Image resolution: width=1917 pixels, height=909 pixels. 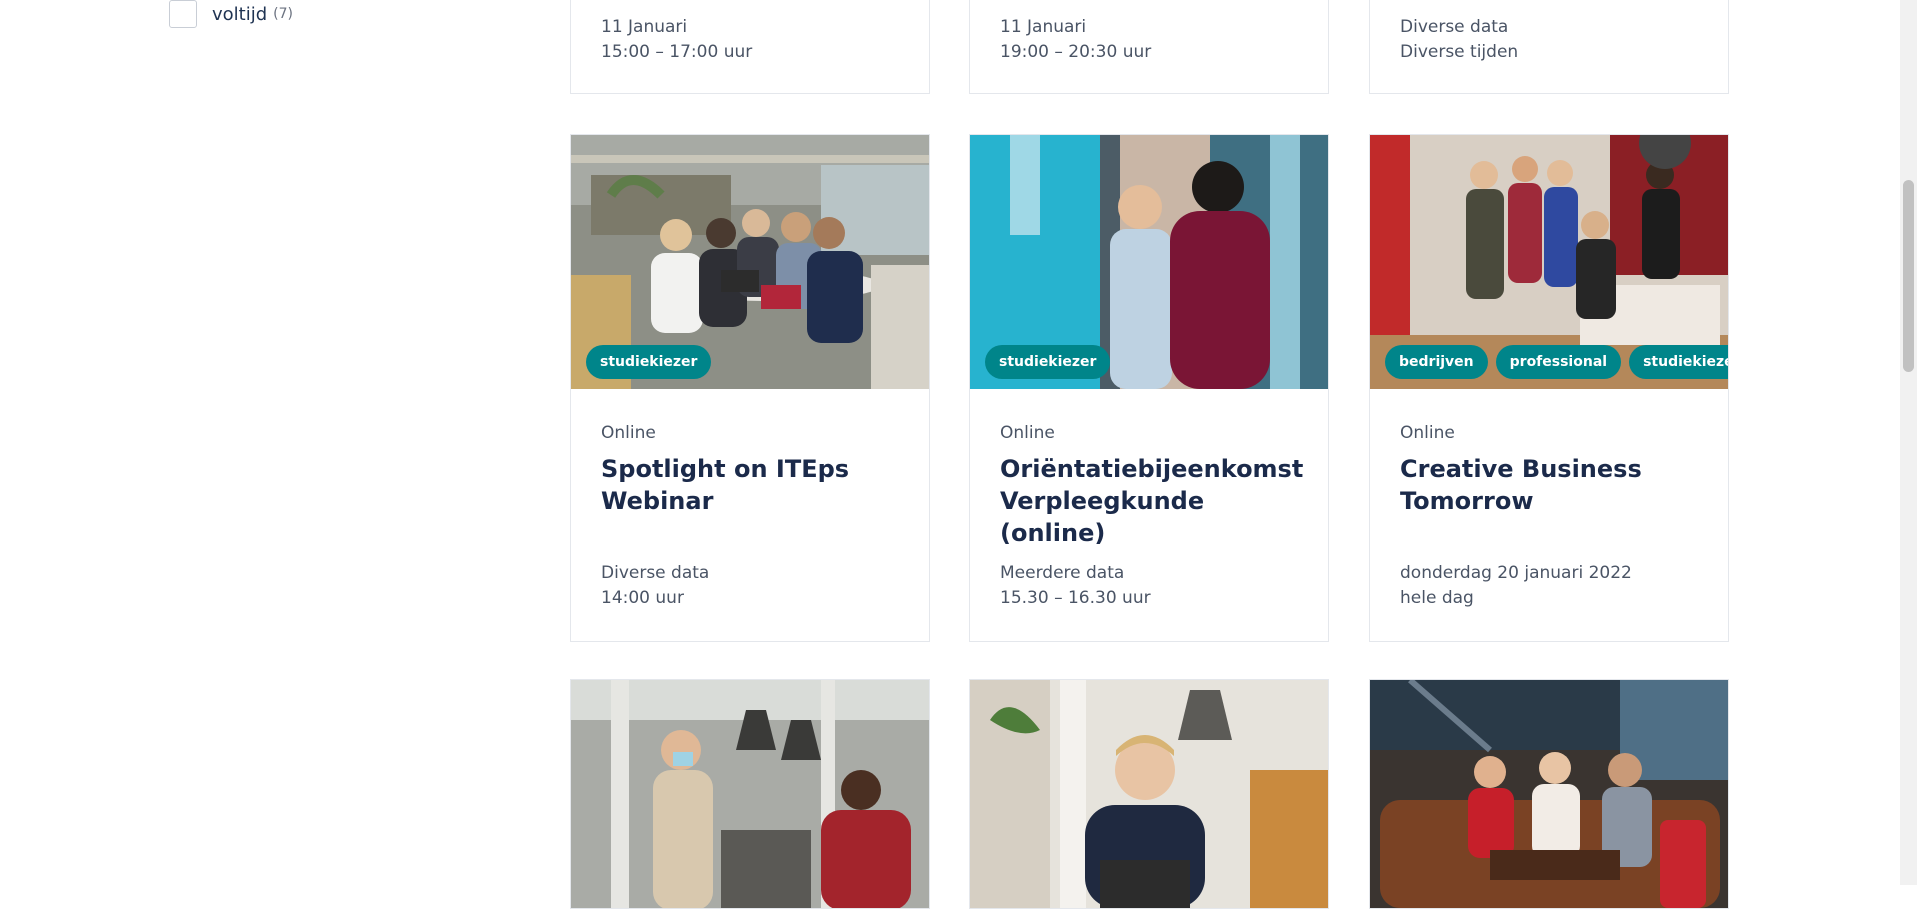 I want to click on scrollbar-thumb, so click(x=1908, y=276).